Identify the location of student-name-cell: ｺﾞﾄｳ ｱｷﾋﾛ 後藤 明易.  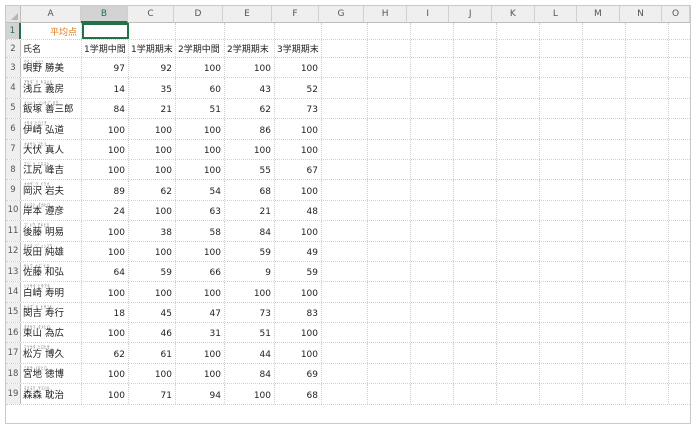
(51, 231).